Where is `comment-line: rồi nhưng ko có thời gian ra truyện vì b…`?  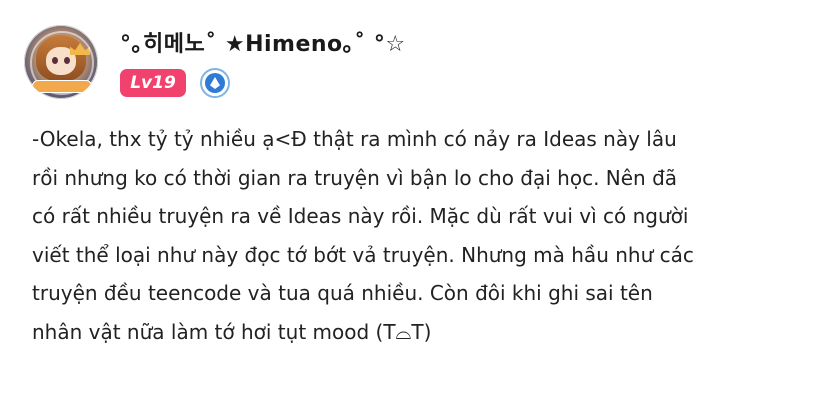
comment-line: rồi nhưng ko có thời gian ra truyện vì b… is located at coordinates (355, 177).